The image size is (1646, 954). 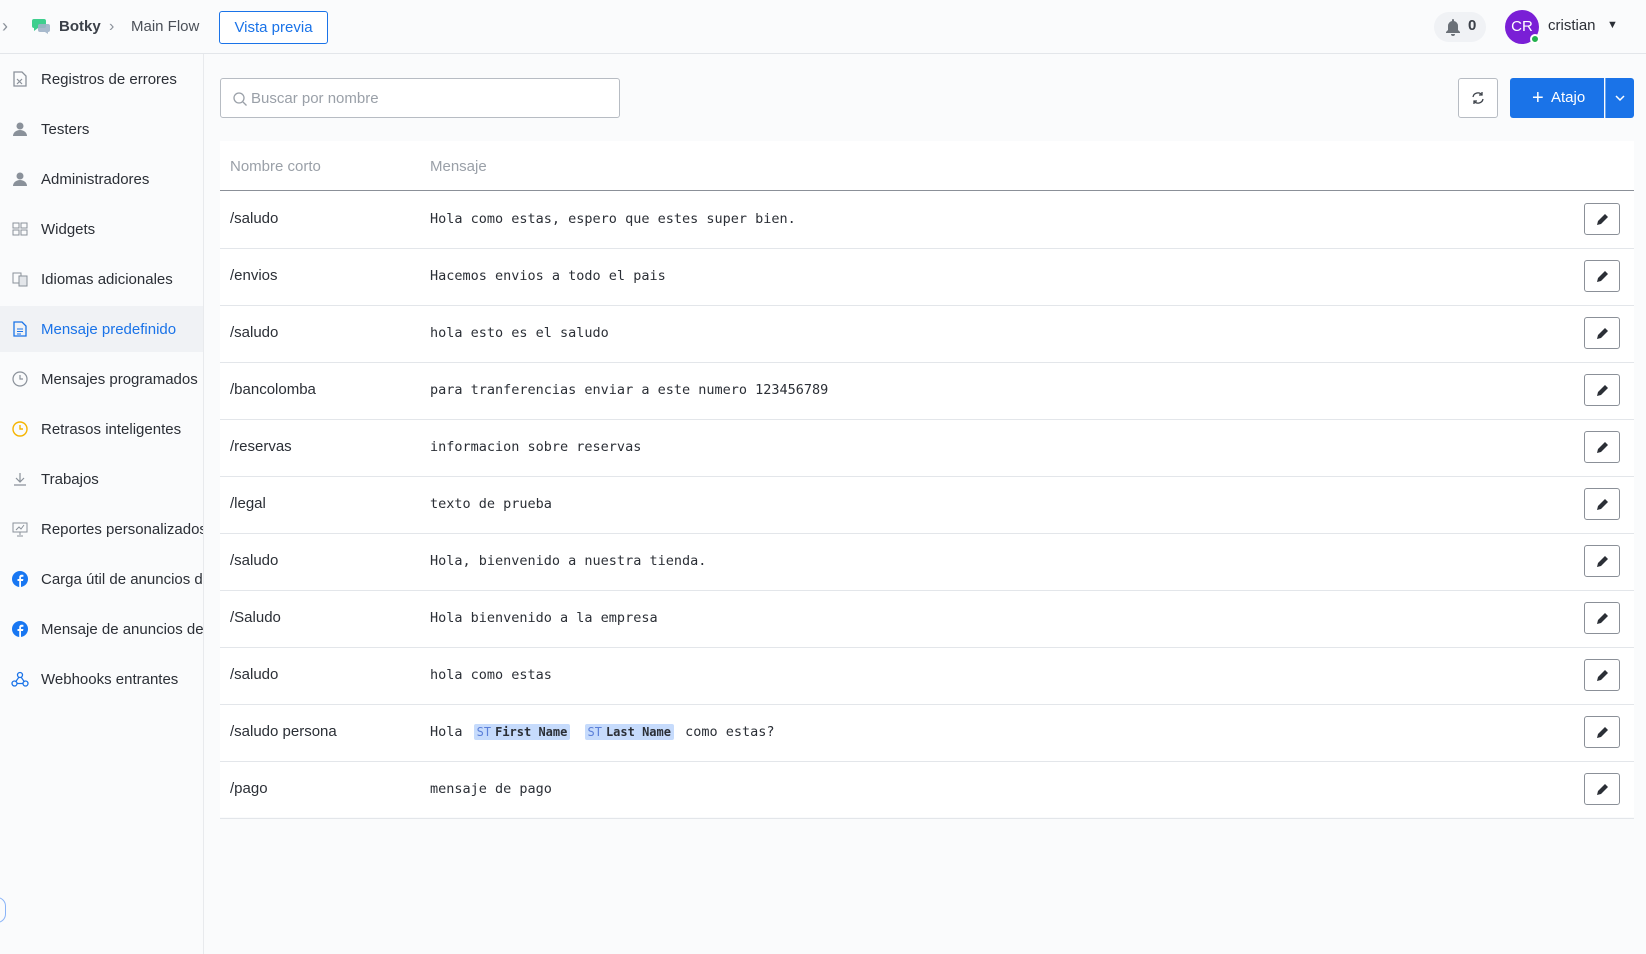 I want to click on variable-chip-first-name: ST First Name, so click(x=522, y=732).